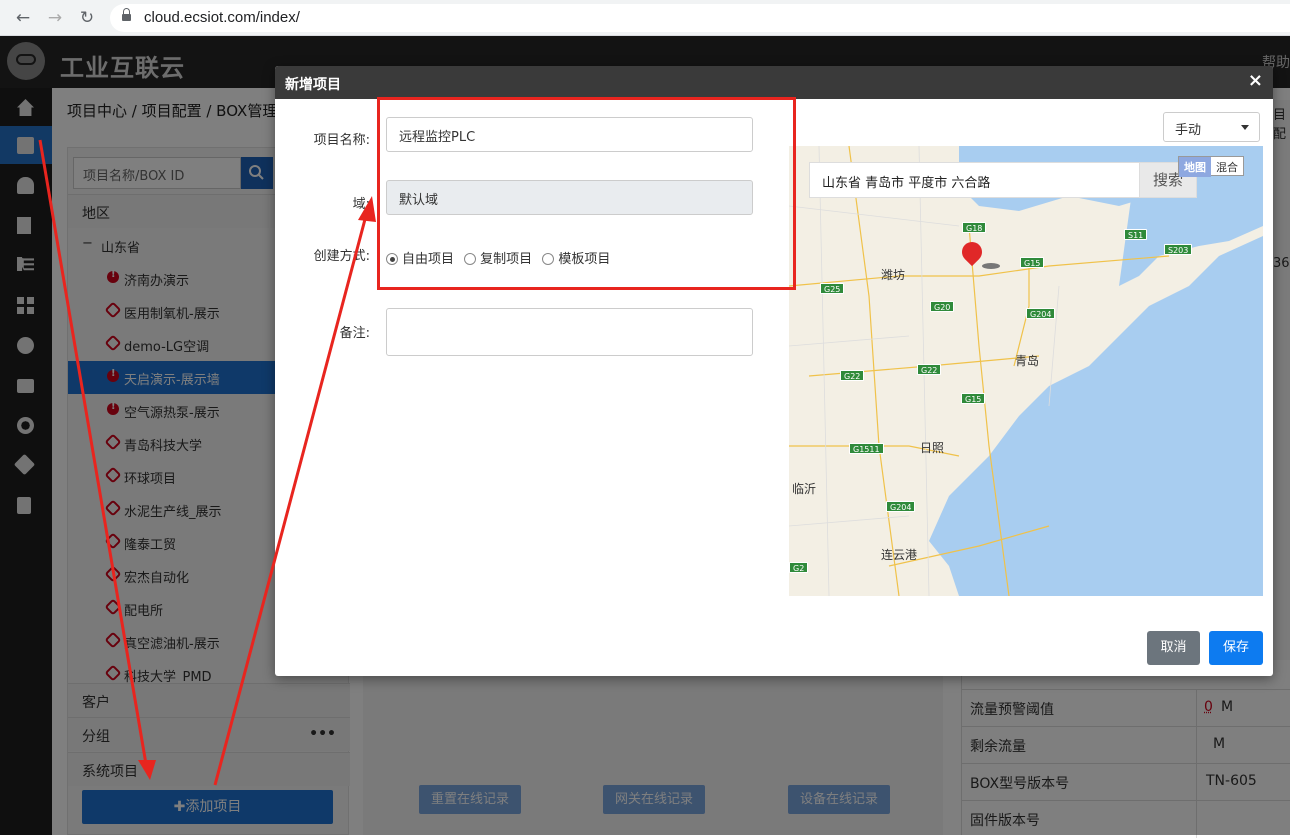 The image size is (1290, 838). Describe the element at coordinates (361, 204) in the screenshot. I see `domain-label: 域:` at that location.